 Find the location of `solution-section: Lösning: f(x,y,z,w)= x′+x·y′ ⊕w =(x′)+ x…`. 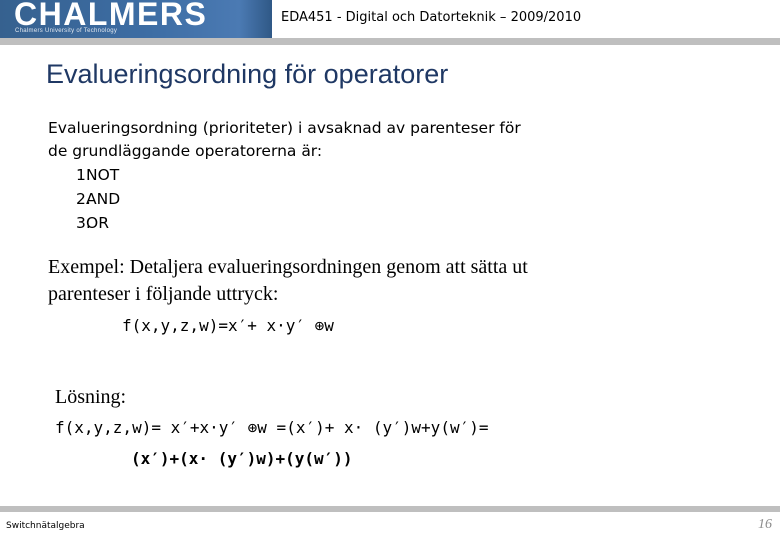

solution-section: Lösning: f(x,y,z,w)= x′+x·y′ ⊕w =(x′)+ x… is located at coordinates (410, 428).